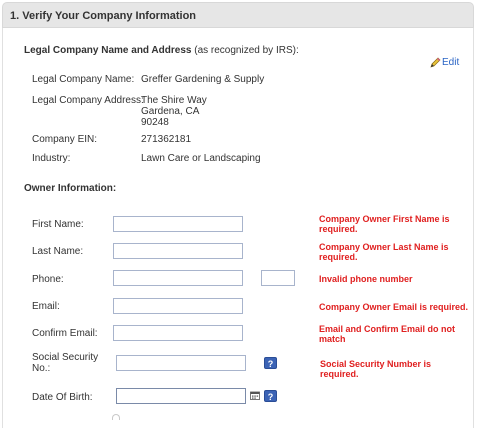 Image resolution: width=484 pixels, height=428 pixels. I want to click on address-line-1: The Shire Way, so click(174, 100).